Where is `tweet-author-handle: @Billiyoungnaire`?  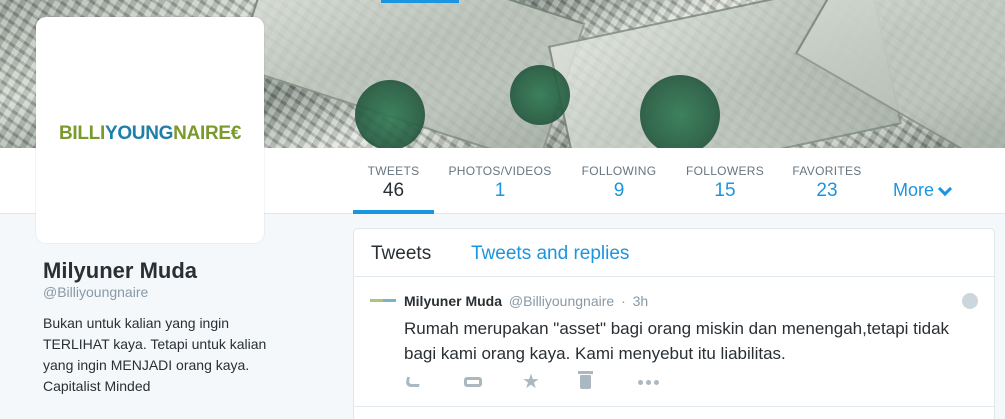
tweet-author-handle: @Billiyoungnaire is located at coordinates (561, 301).